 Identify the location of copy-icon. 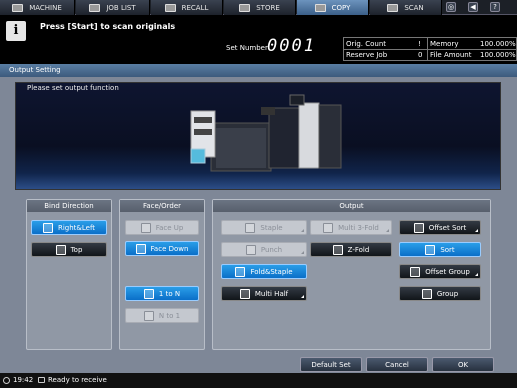
(320, 7).